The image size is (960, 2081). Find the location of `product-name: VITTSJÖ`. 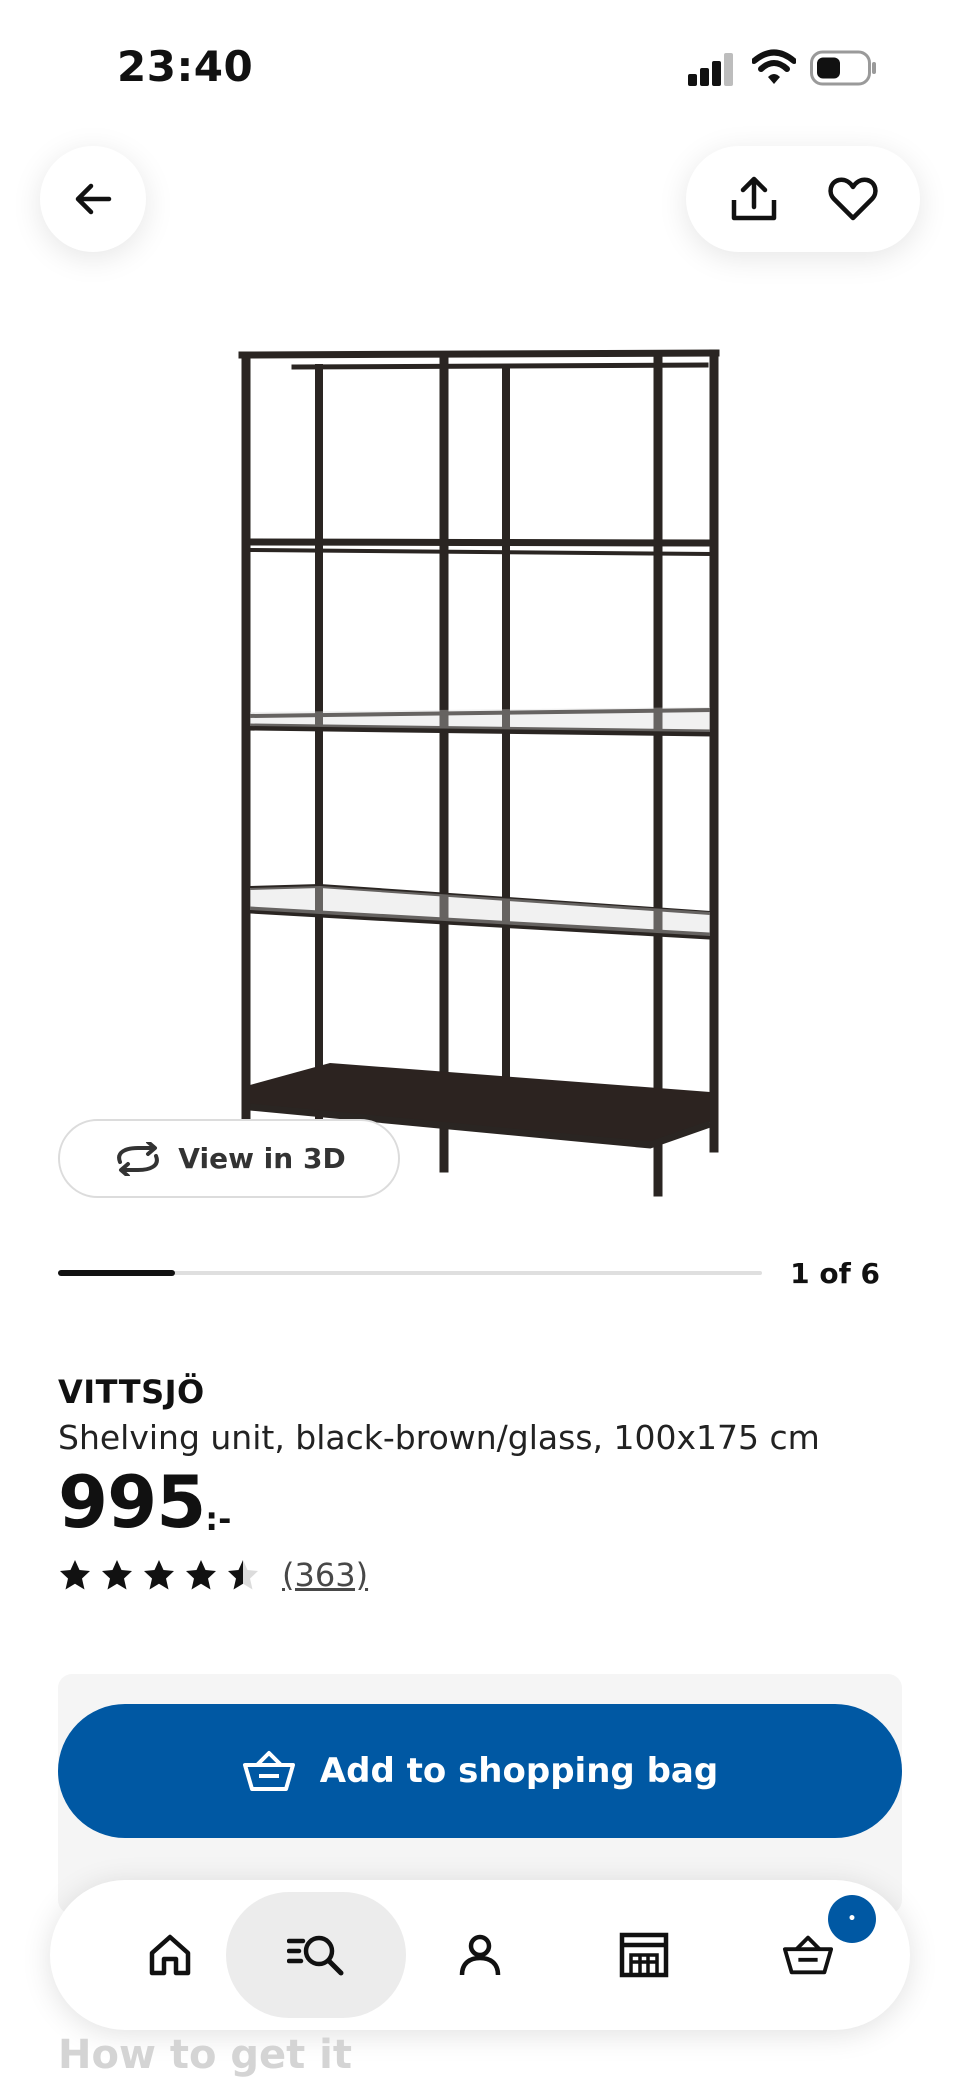

product-name: VITTSJÖ is located at coordinates (131, 1392).